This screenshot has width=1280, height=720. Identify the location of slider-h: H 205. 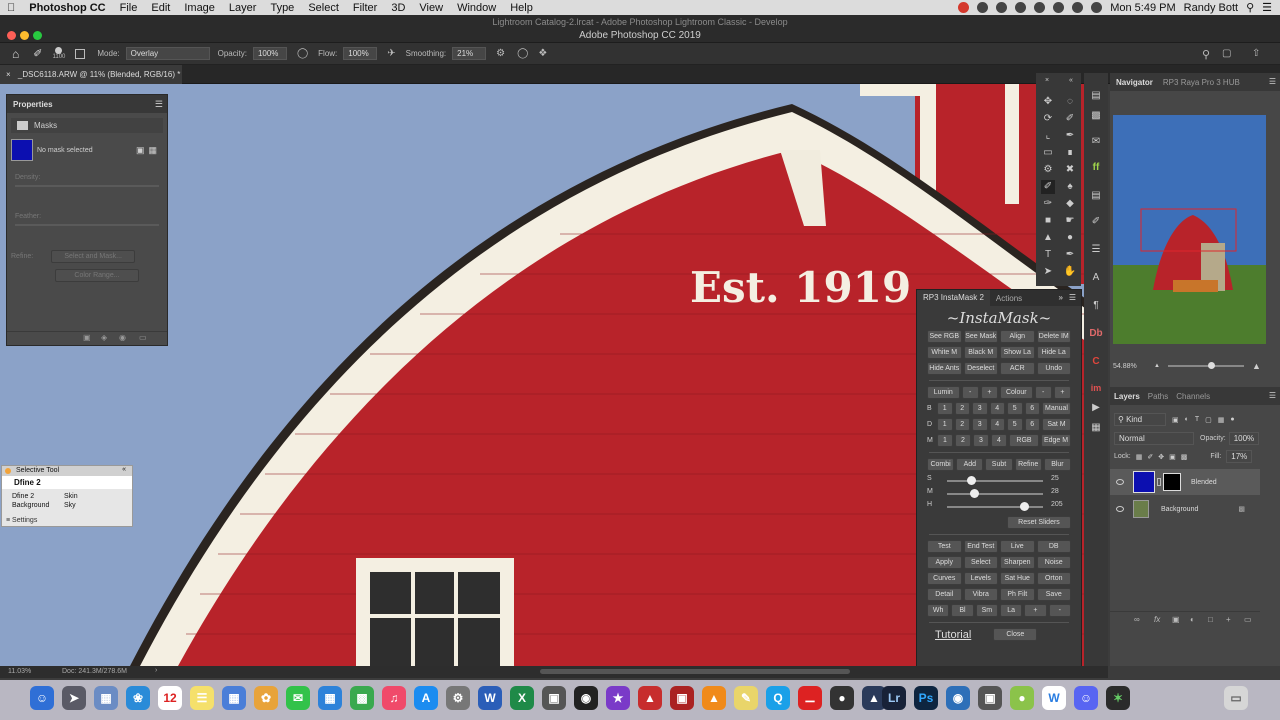
(1002, 507).